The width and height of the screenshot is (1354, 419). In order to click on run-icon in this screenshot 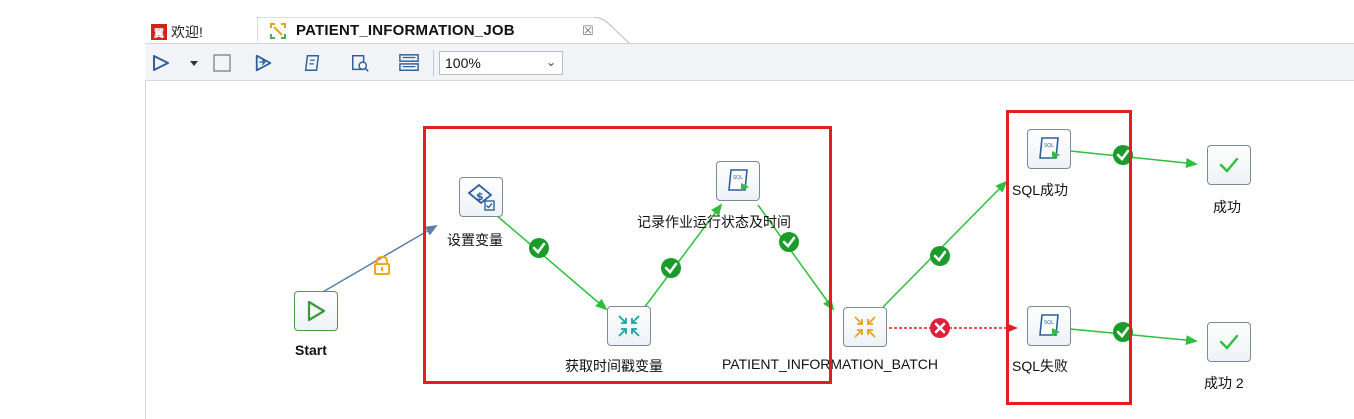, I will do `click(161, 63)`.